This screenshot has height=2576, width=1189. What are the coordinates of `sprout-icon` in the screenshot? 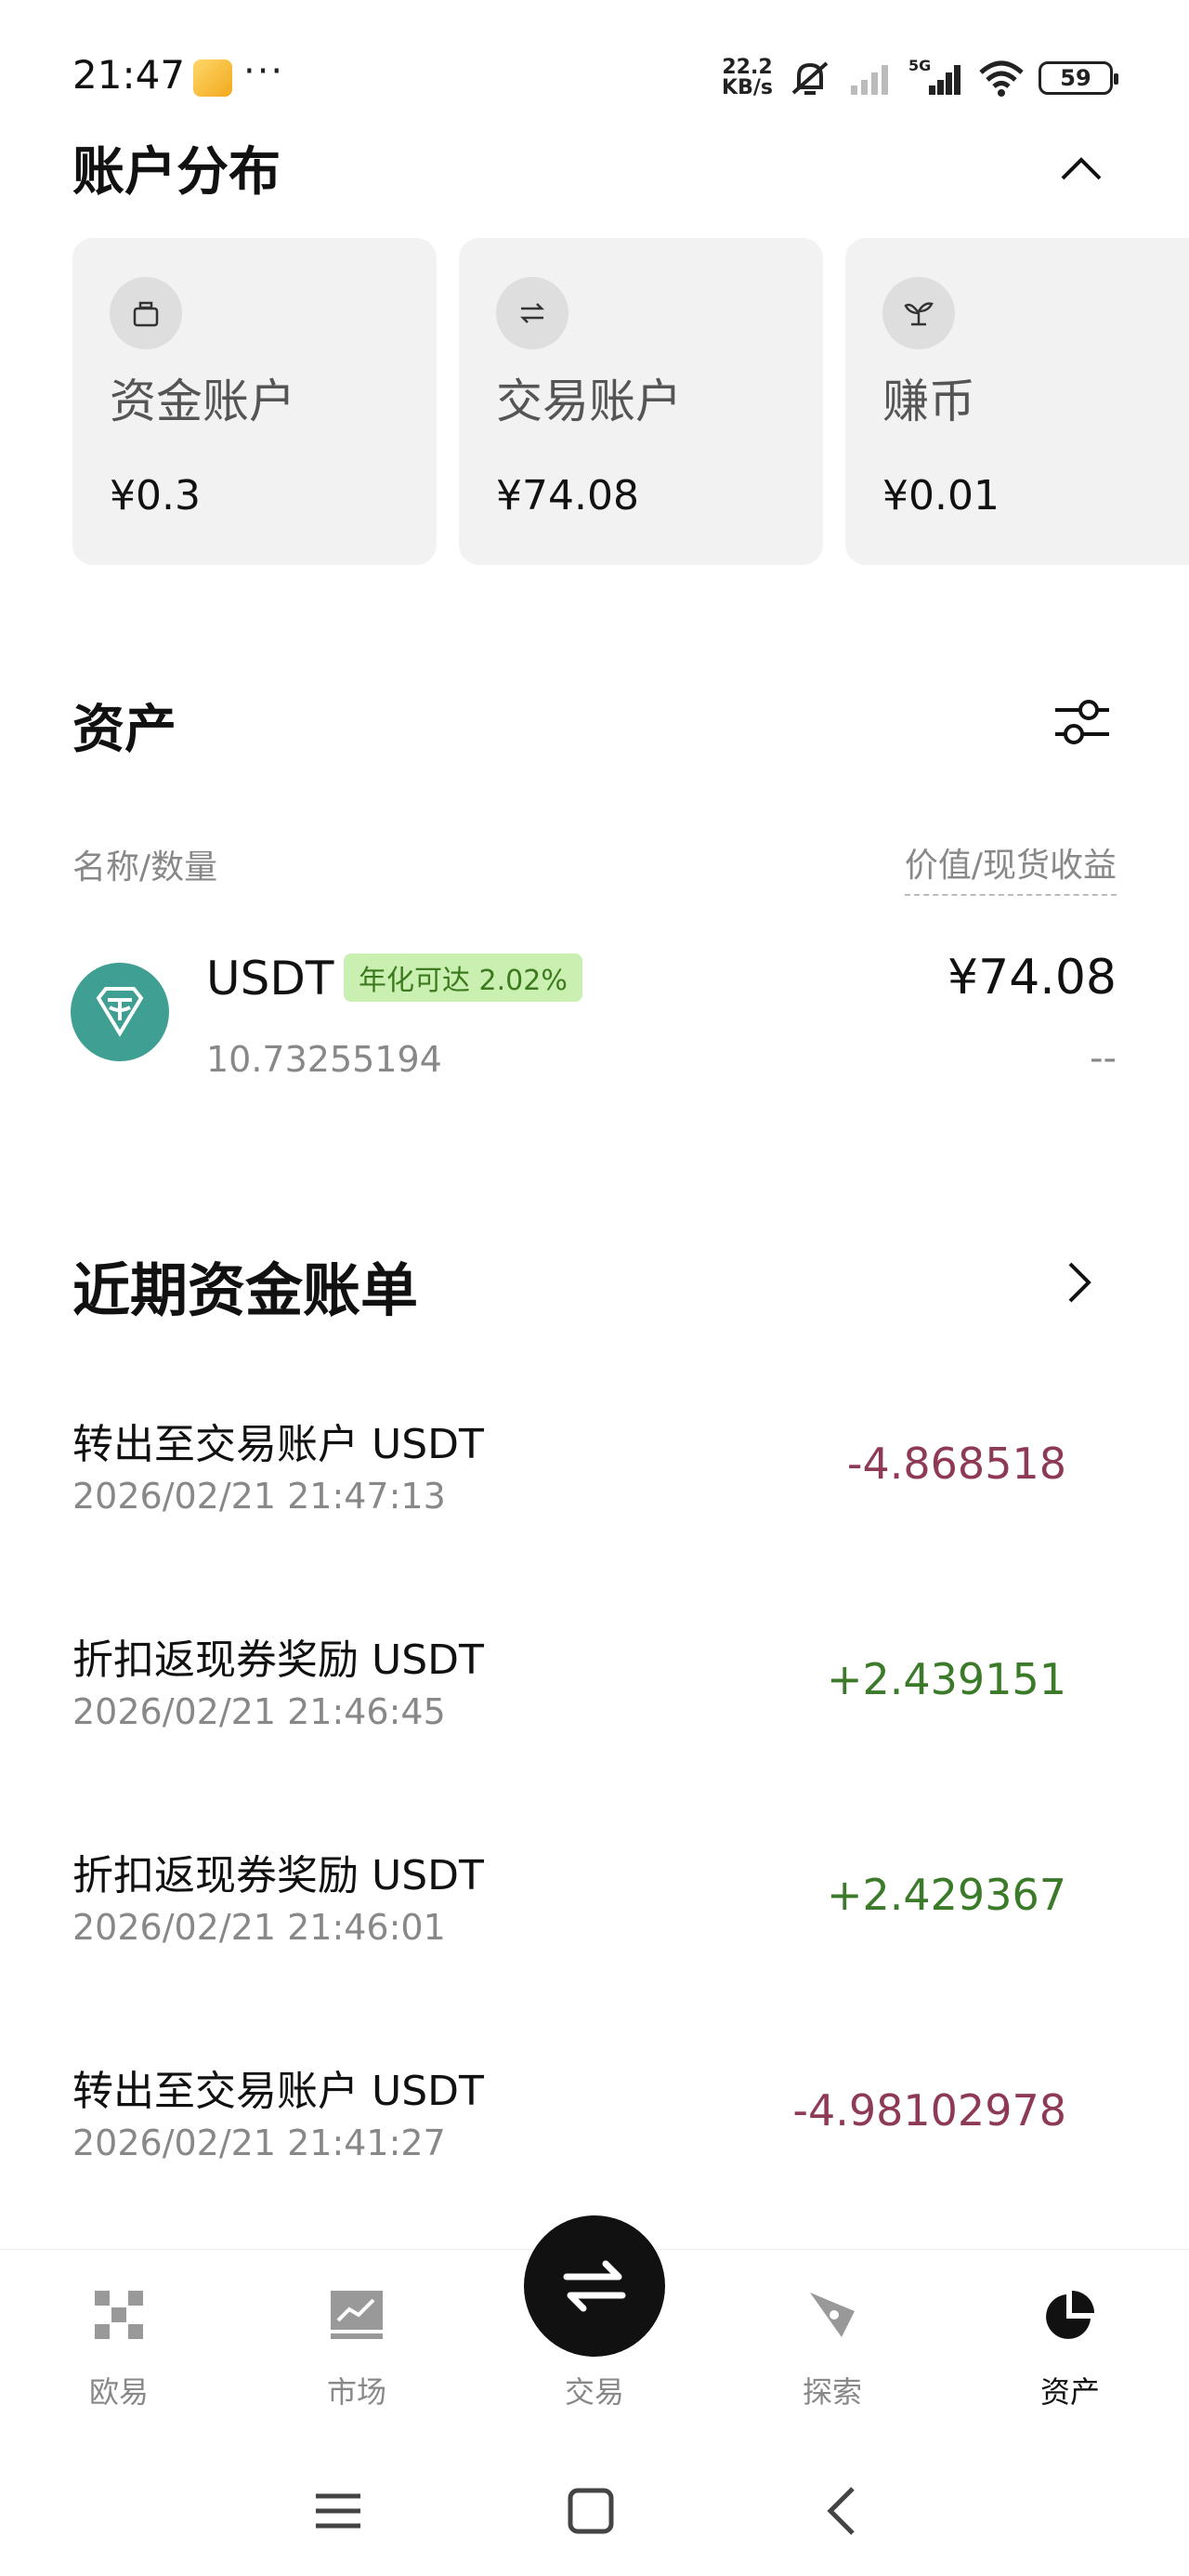 It's located at (918, 313).